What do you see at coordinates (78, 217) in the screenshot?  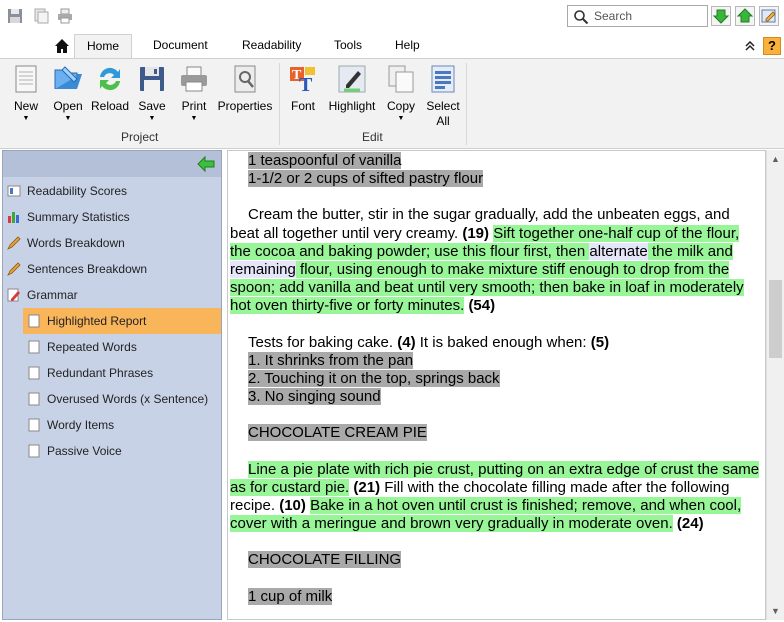 I see `sidebar-item-label: Summary Statistics` at bounding box center [78, 217].